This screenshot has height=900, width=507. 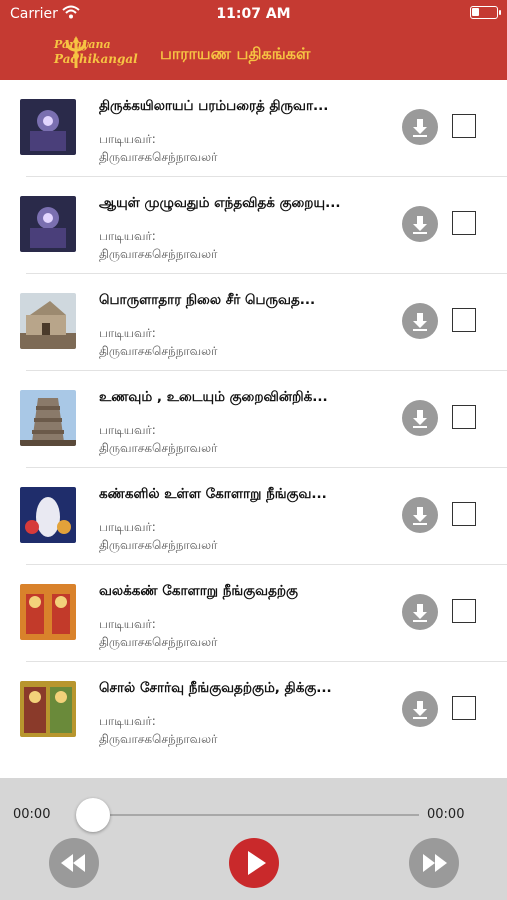 I want to click on audio-player: 00:00 00:00, so click(x=253, y=839).